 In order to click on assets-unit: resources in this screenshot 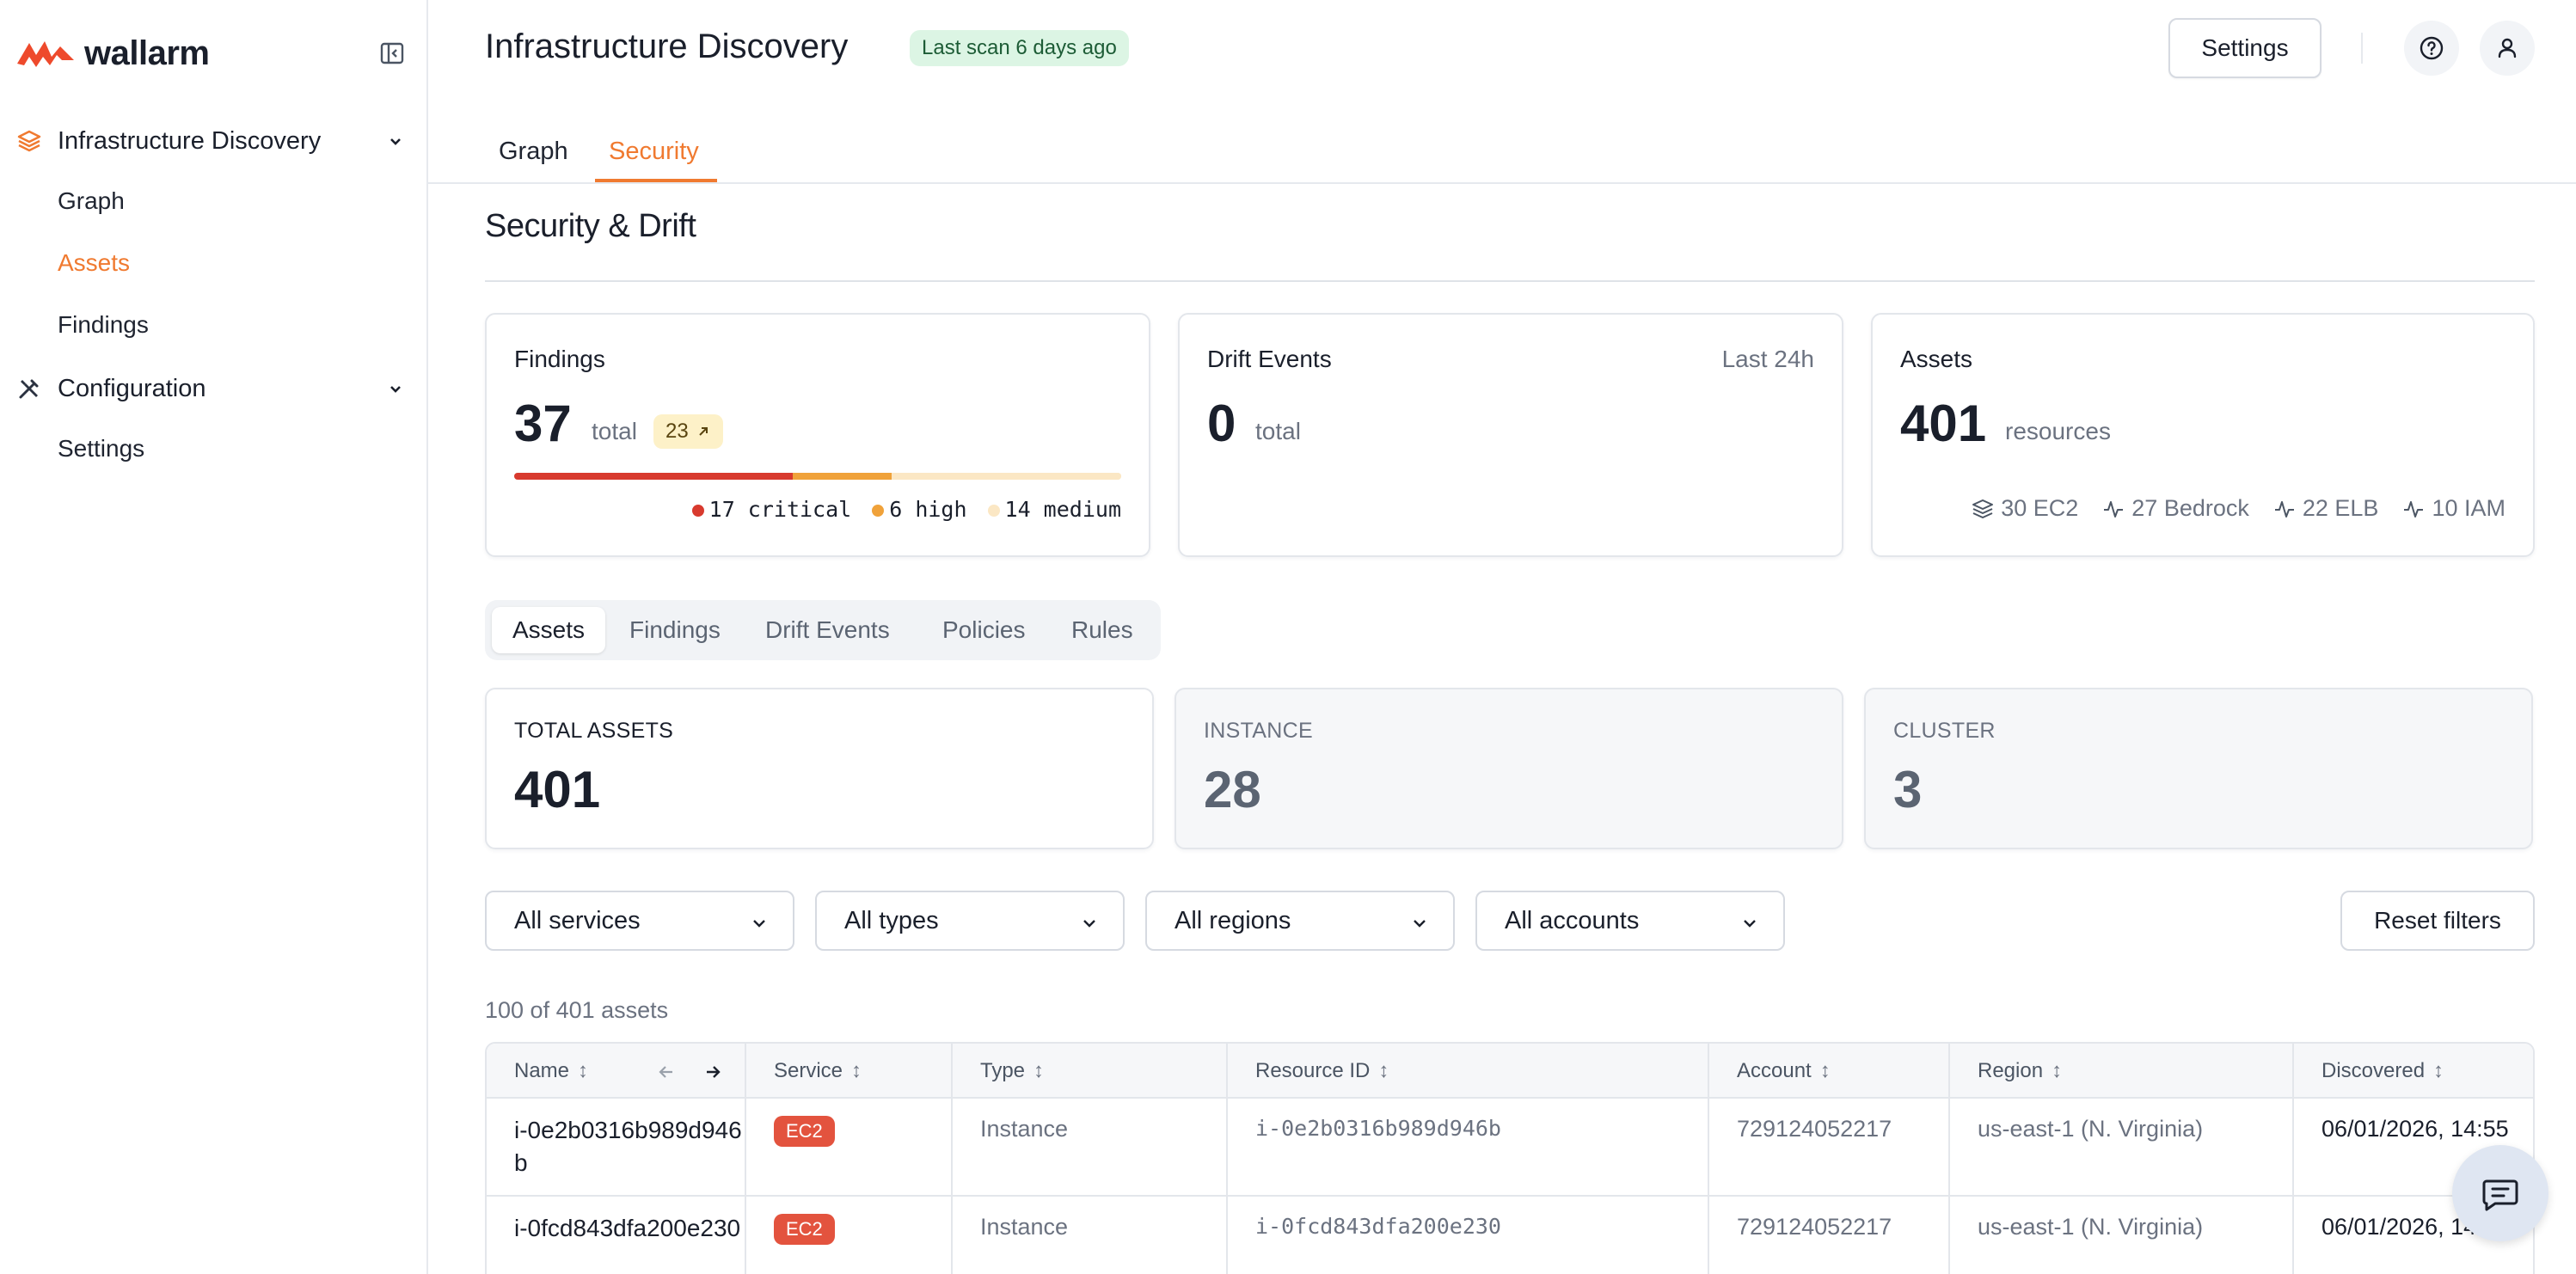, I will do `click(2058, 431)`.